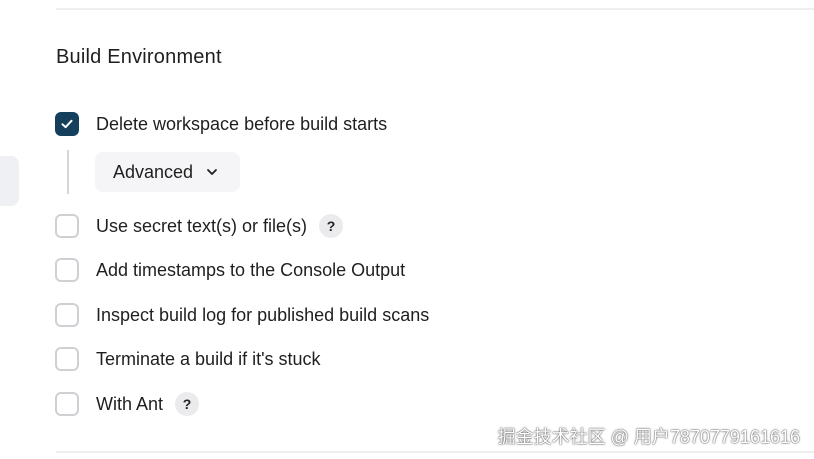 The width and height of the screenshot is (814, 459). Describe the element at coordinates (9, 181) in the screenshot. I see `side-panel-tab` at that location.